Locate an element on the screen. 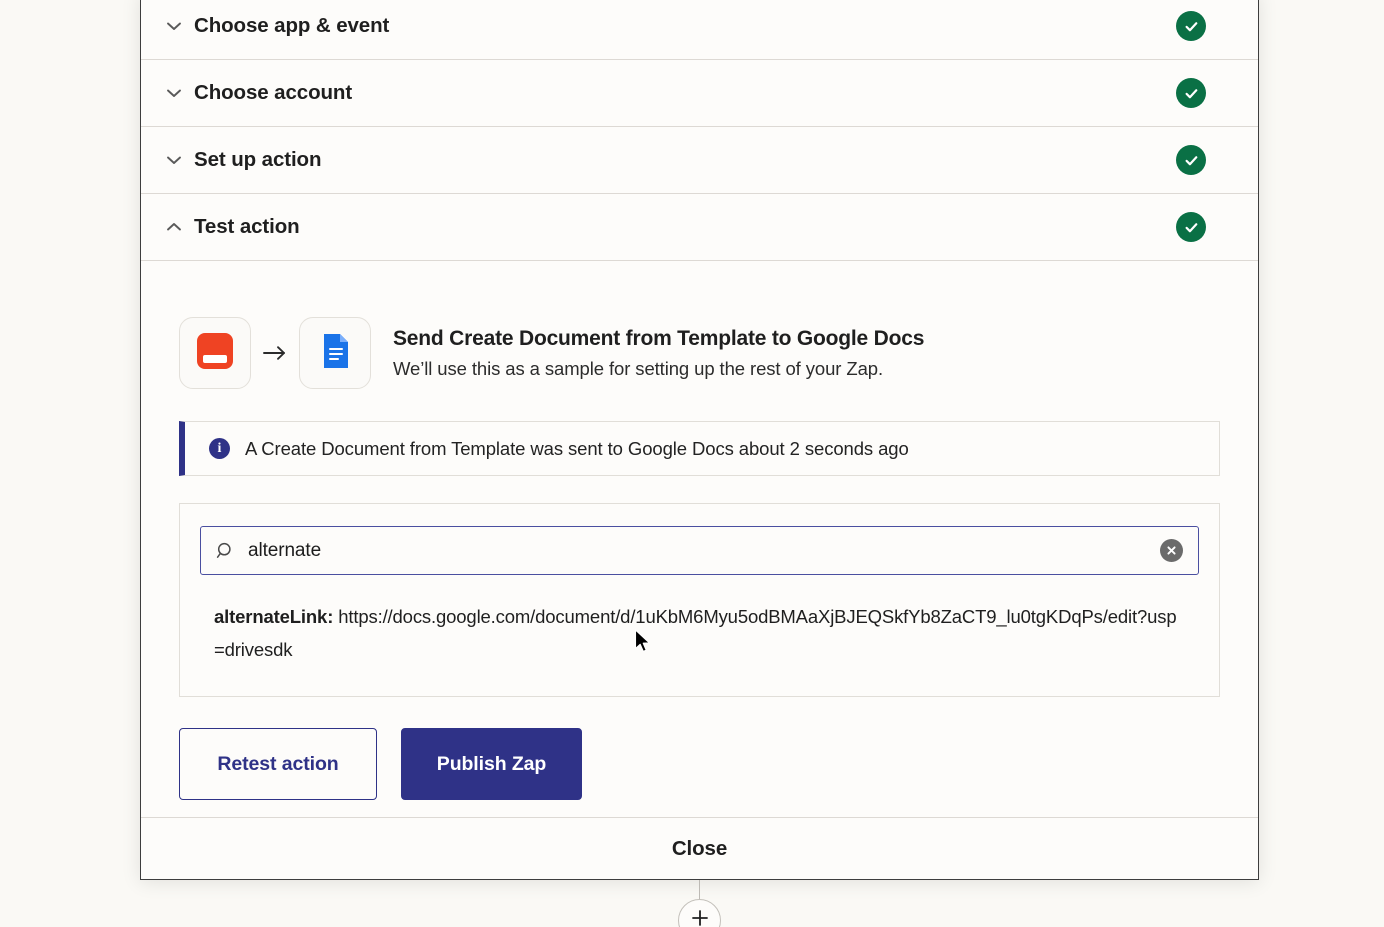  step-row-choose-app-and-event: Choose app & event is located at coordinates (699, 30).